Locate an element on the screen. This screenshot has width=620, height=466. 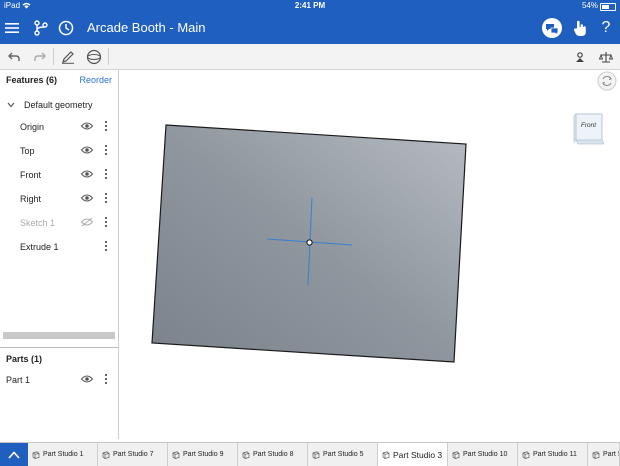
menu-icon is located at coordinates (12, 28).